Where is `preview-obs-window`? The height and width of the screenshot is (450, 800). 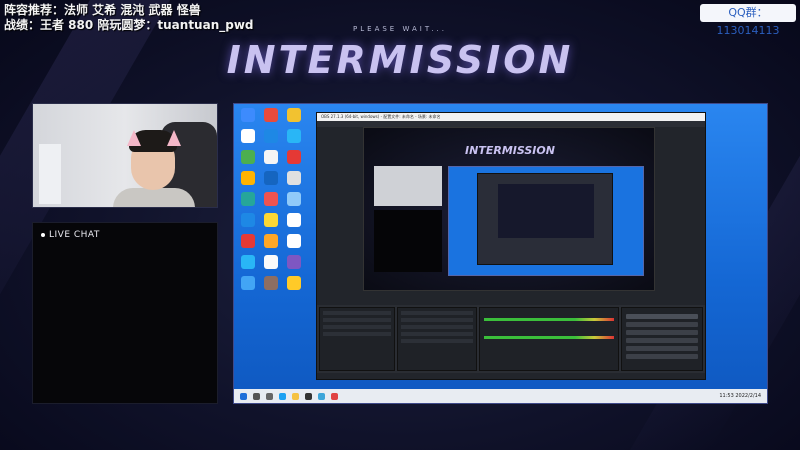 preview-obs-window is located at coordinates (545, 219).